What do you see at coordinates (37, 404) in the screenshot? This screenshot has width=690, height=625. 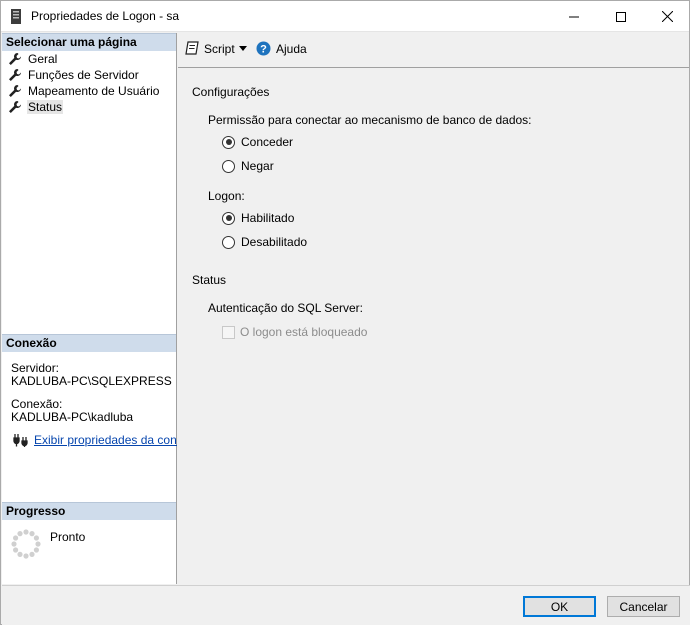 I see `connection-label: Conexão:` at bounding box center [37, 404].